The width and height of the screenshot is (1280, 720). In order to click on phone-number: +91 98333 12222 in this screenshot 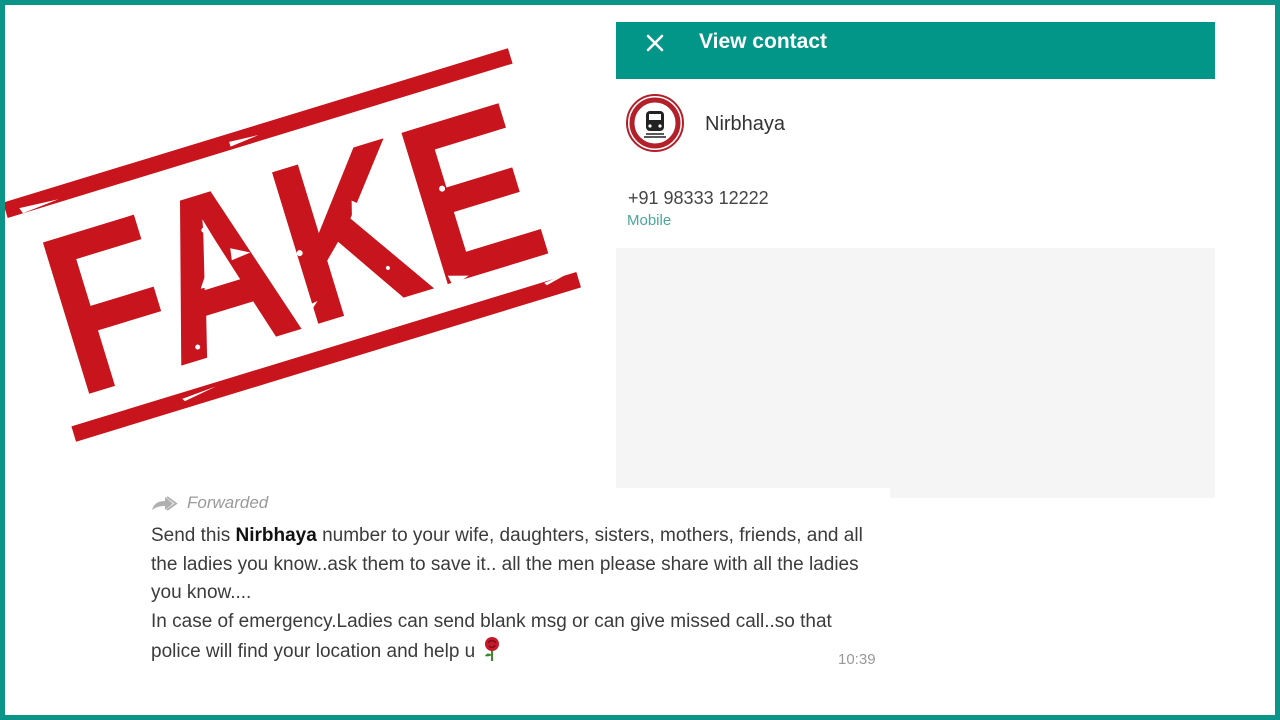, I will do `click(698, 198)`.